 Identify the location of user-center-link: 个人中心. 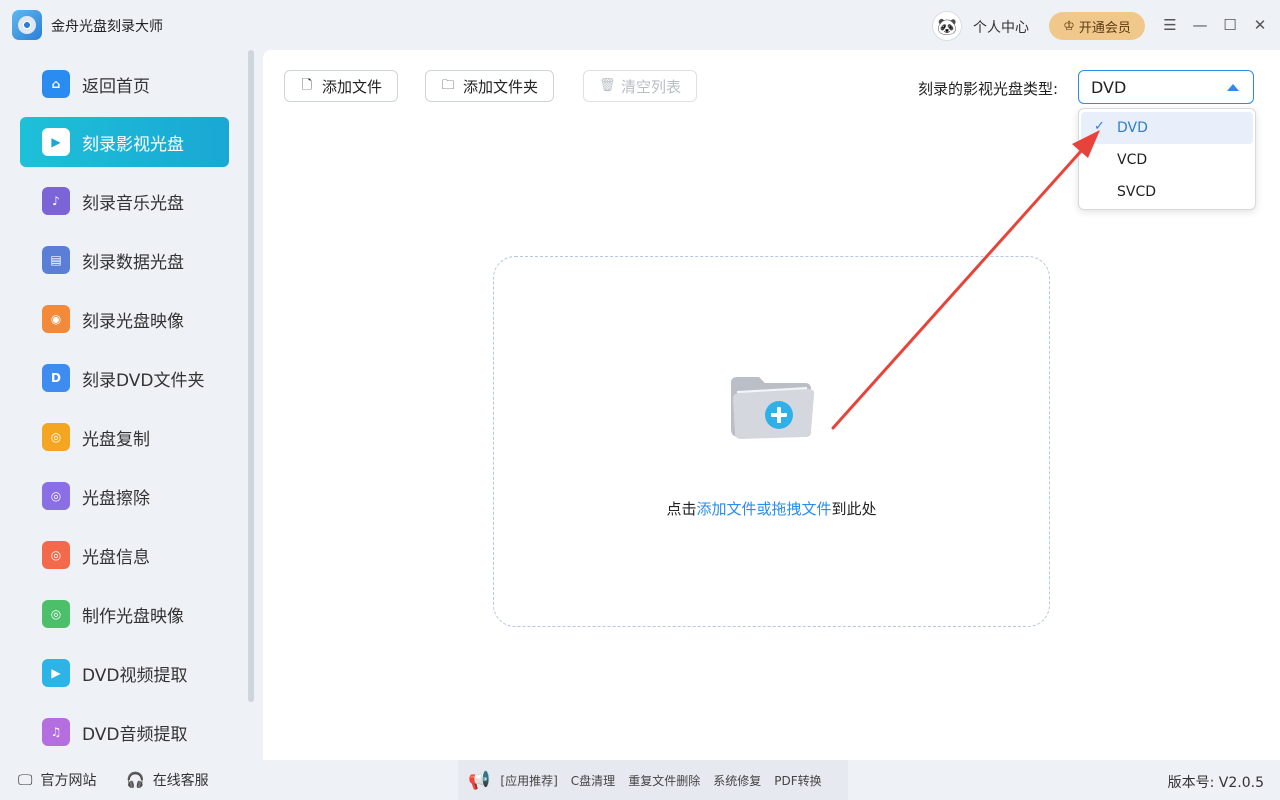
(1001, 27).